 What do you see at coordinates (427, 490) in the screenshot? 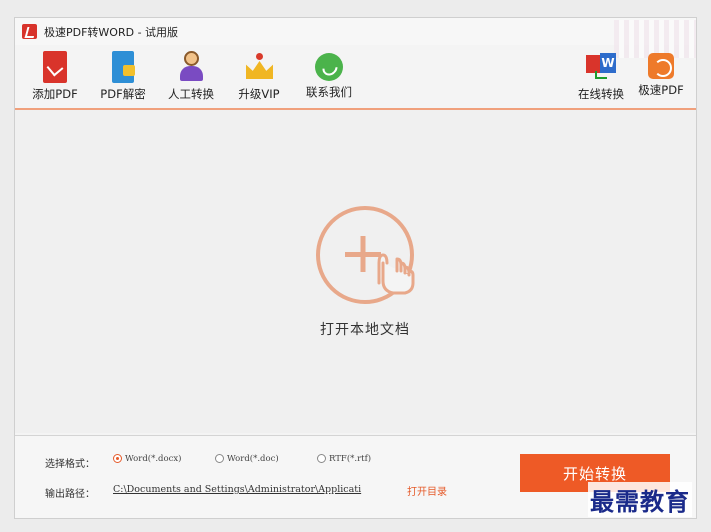
I see `open-directory-link: 打开目录` at bounding box center [427, 490].